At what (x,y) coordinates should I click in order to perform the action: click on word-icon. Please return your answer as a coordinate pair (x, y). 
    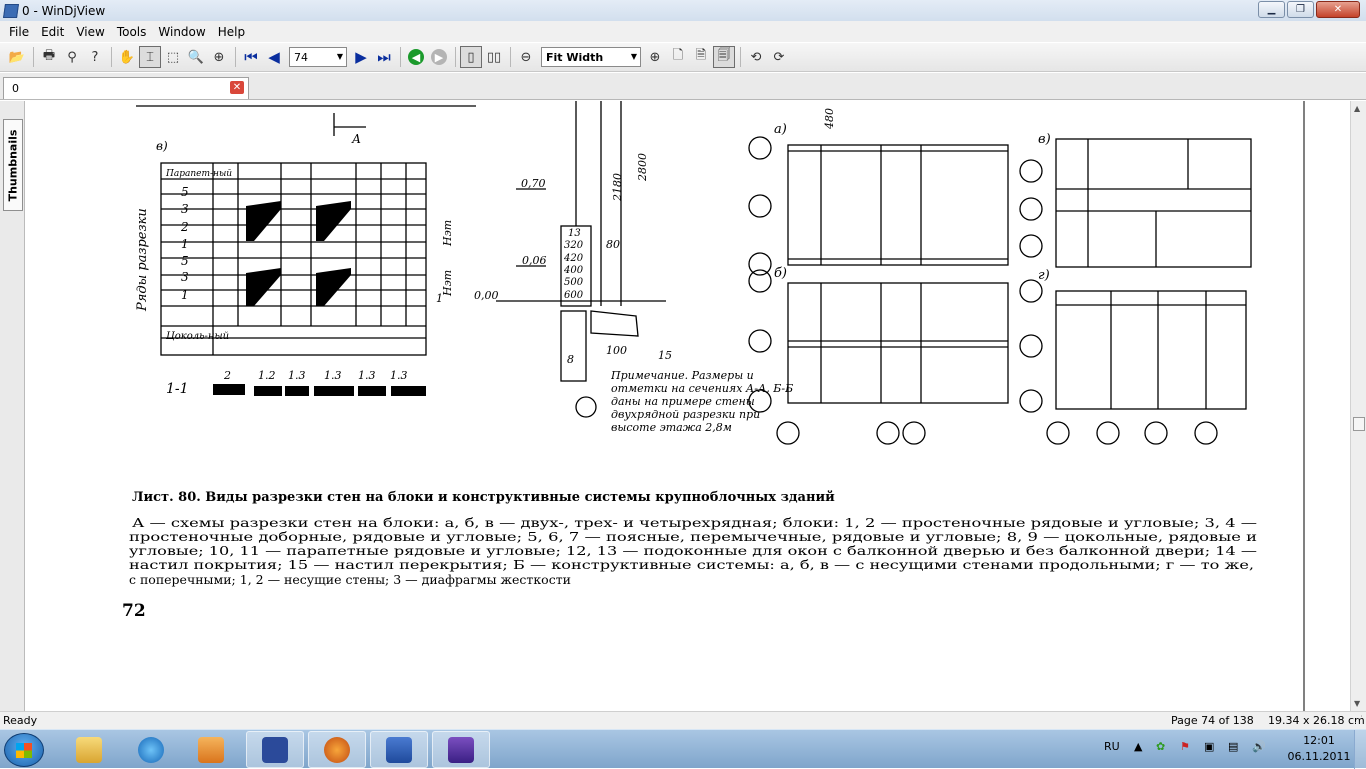
    Looking at the image, I should click on (399, 749).